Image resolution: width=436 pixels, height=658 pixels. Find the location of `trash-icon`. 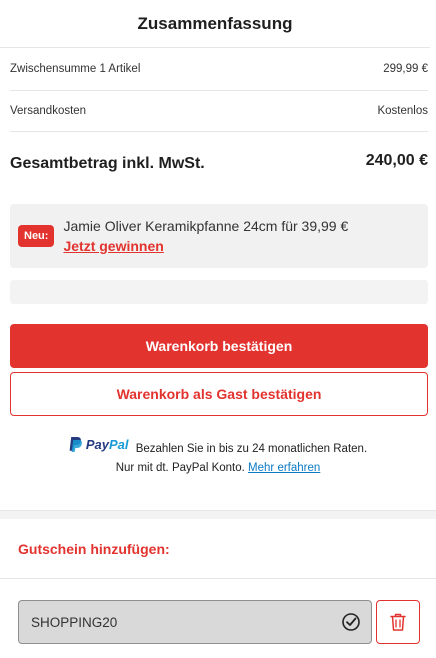

trash-icon is located at coordinates (398, 622).